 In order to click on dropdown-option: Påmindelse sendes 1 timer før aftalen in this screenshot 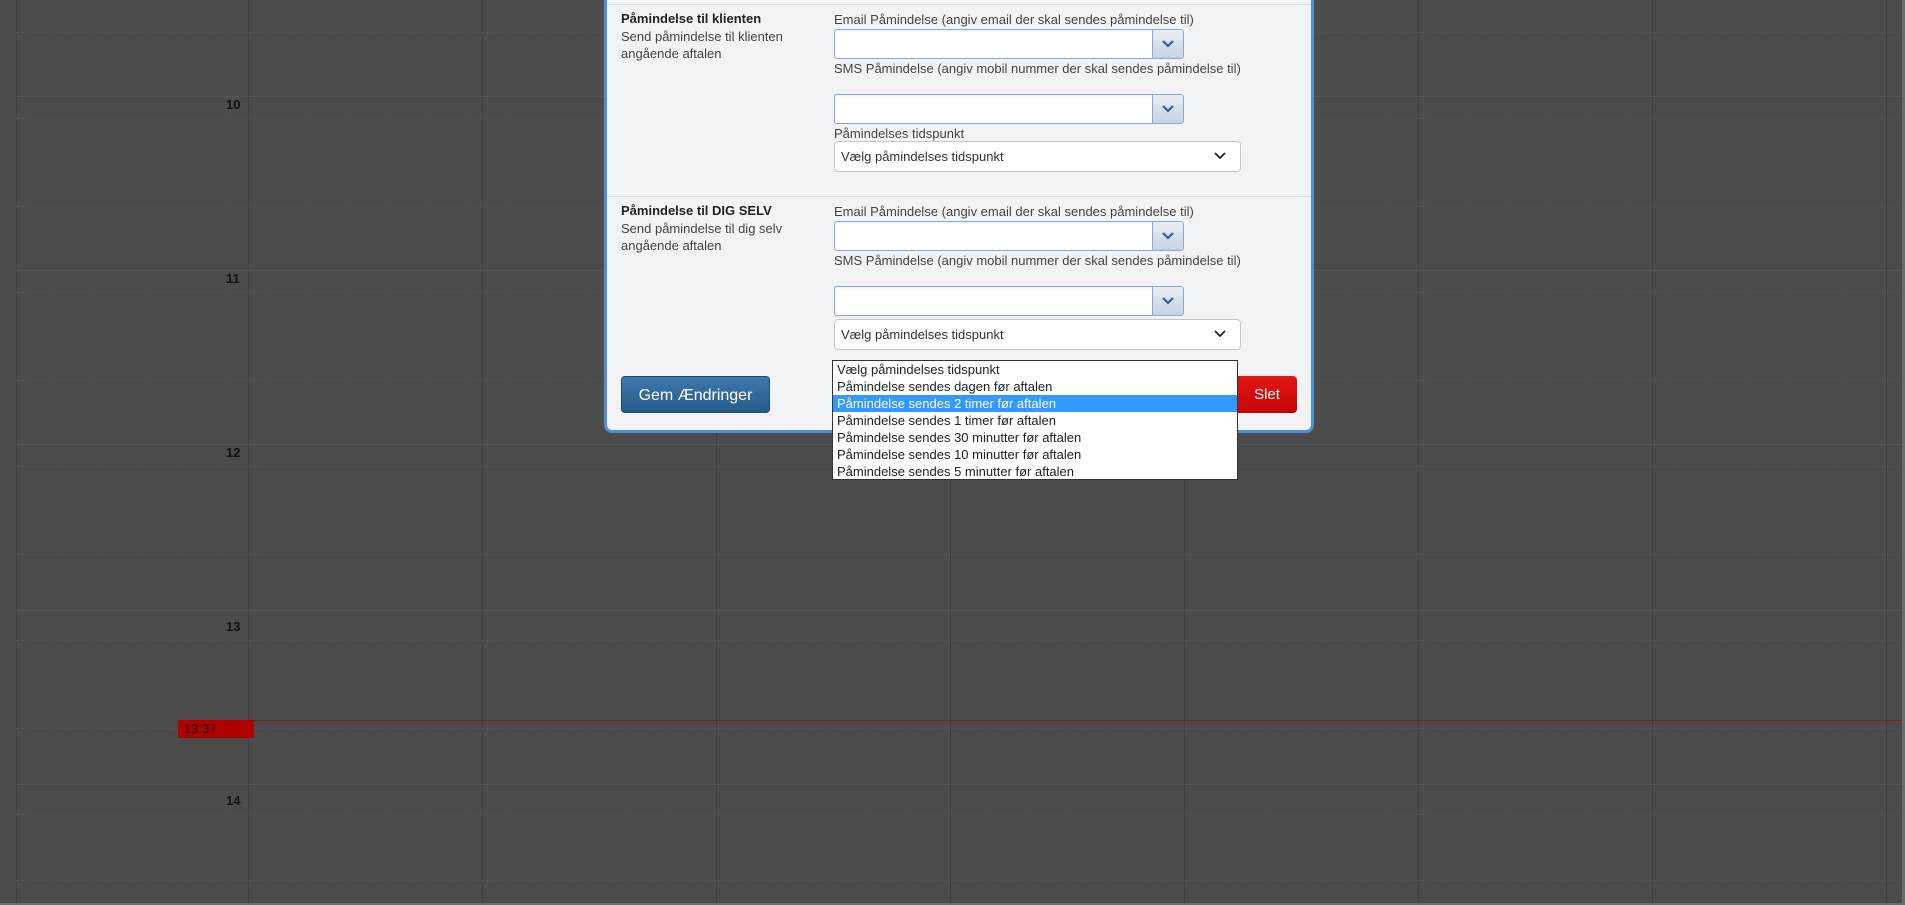, I will do `click(1035, 420)`.